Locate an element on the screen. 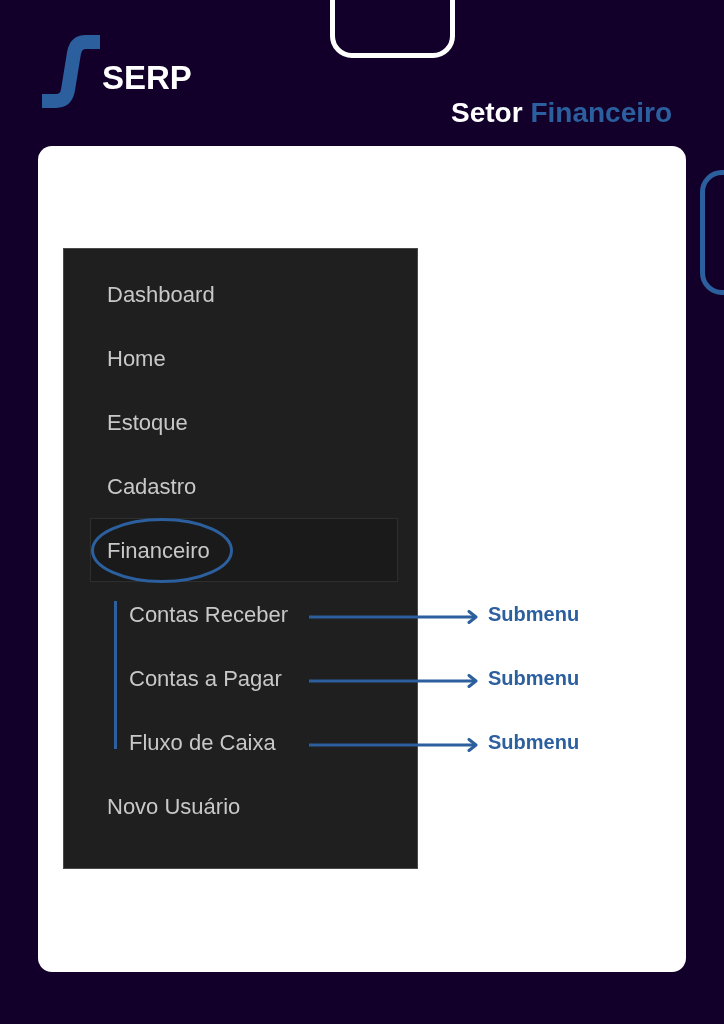 The width and height of the screenshot is (724, 1024). logo-icon is located at coordinates (71, 71).